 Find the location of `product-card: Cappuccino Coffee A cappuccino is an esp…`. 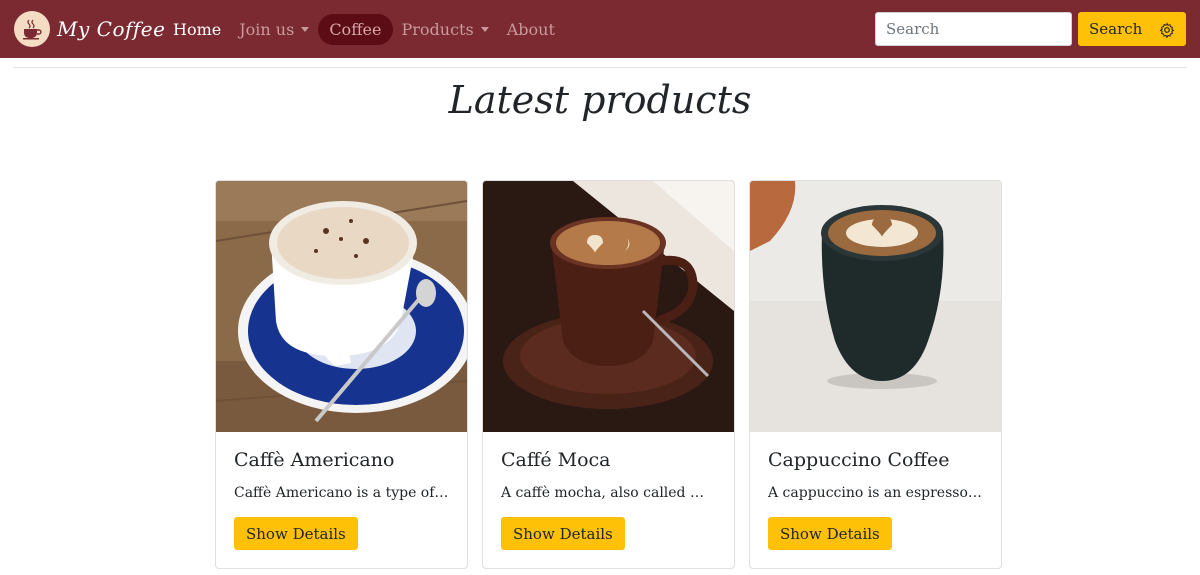

product-card: Cappuccino Coffee A cappuccino is an esp… is located at coordinates (875, 374).